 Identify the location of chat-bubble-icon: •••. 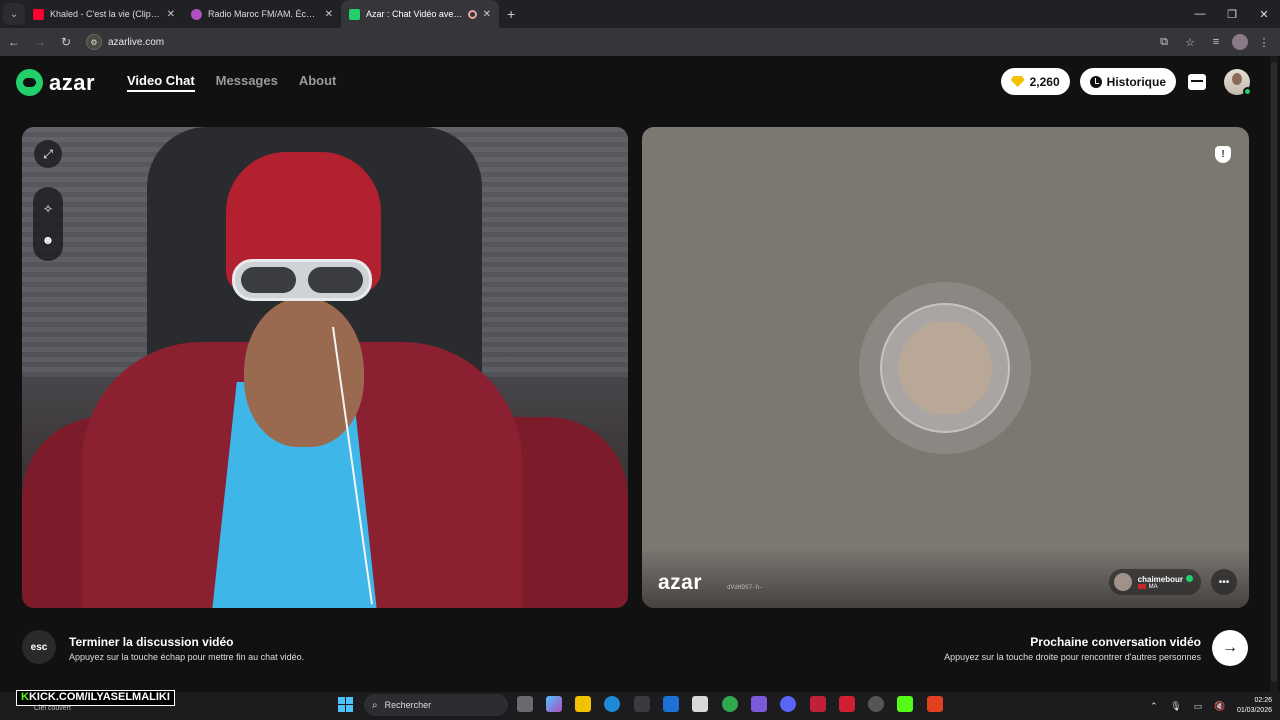
(1224, 582).